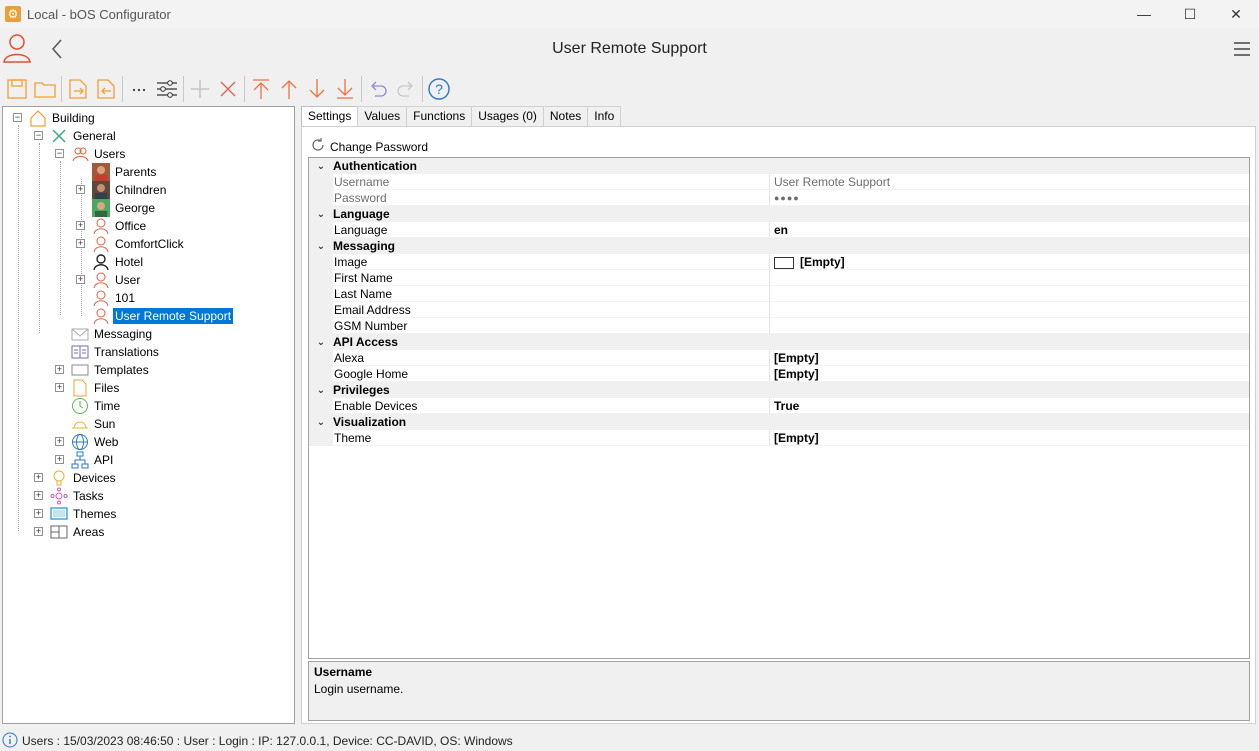 Image resolution: width=1259 pixels, height=751 pixels. What do you see at coordinates (1009, 406) in the screenshot?
I see `property-value: True` at bounding box center [1009, 406].